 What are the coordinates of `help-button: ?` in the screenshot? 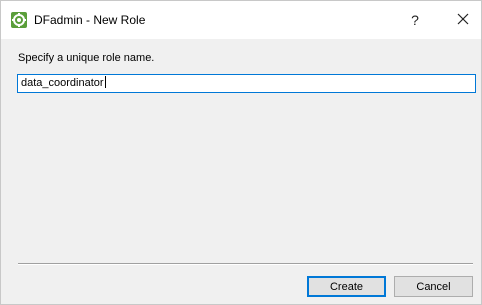 It's located at (415, 20).